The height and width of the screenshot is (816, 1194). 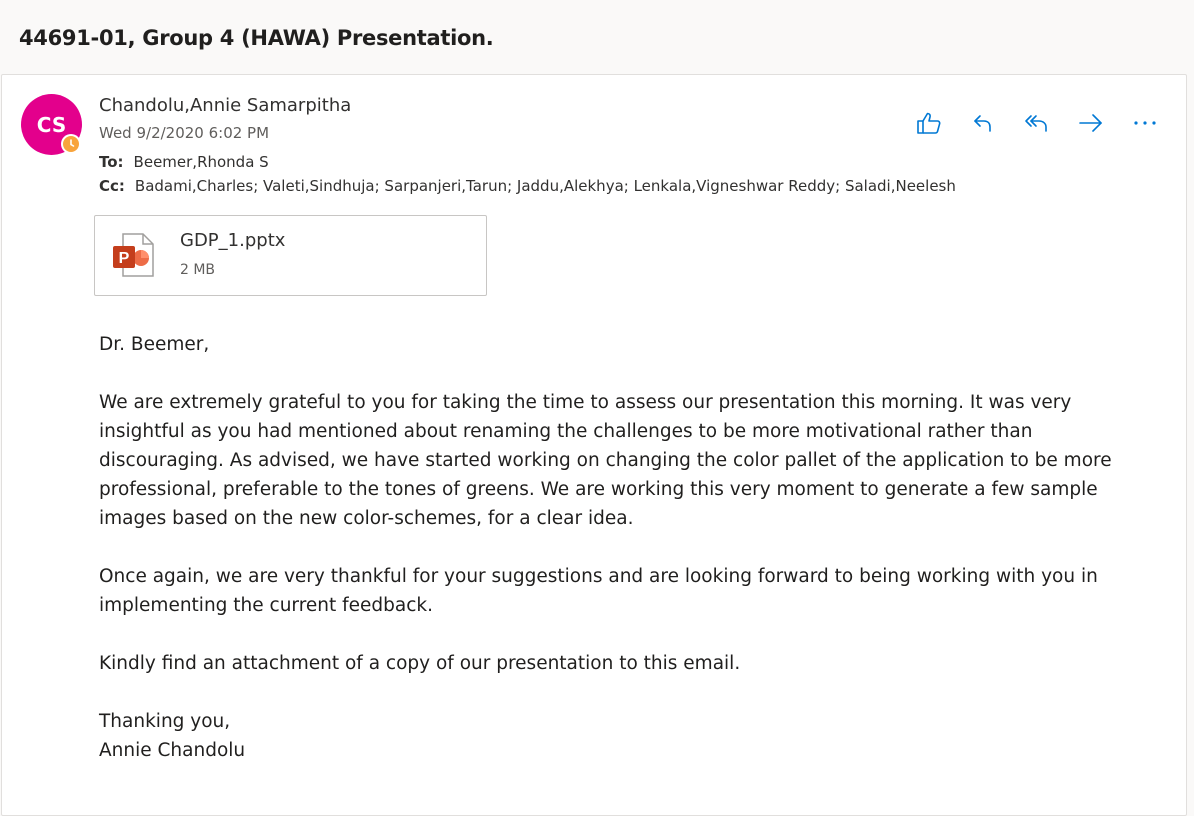 I want to click on to-recipients: Beemer,Rhonda S, so click(x=201, y=162).